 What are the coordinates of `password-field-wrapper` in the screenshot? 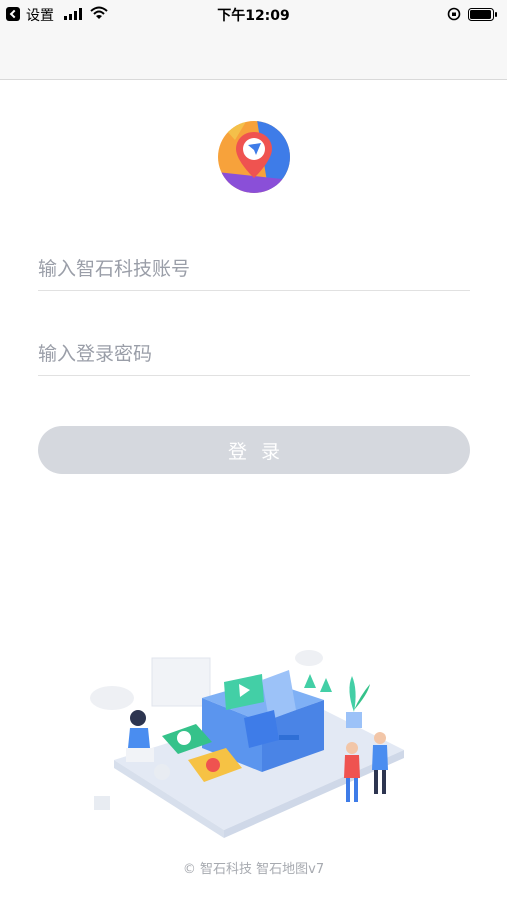 It's located at (254, 352).